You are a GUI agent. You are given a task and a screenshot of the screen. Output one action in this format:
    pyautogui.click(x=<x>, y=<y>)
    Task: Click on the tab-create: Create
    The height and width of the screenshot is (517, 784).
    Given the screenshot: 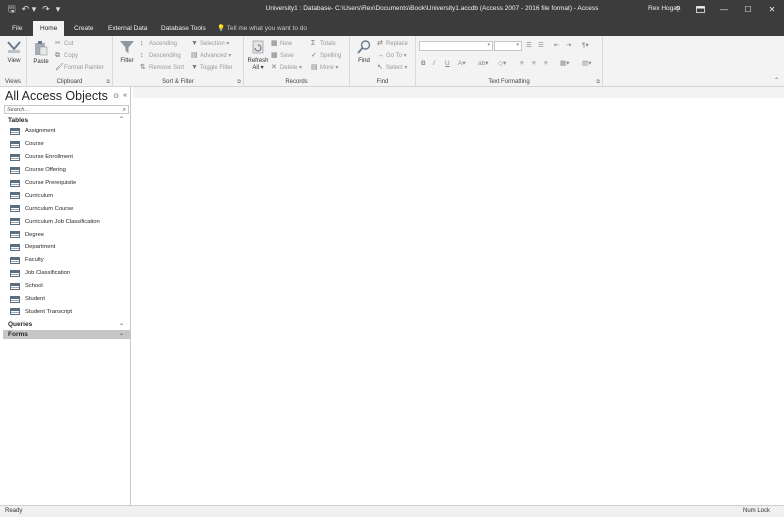 What is the action you would take?
    pyautogui.click(x=84, y=28)
    